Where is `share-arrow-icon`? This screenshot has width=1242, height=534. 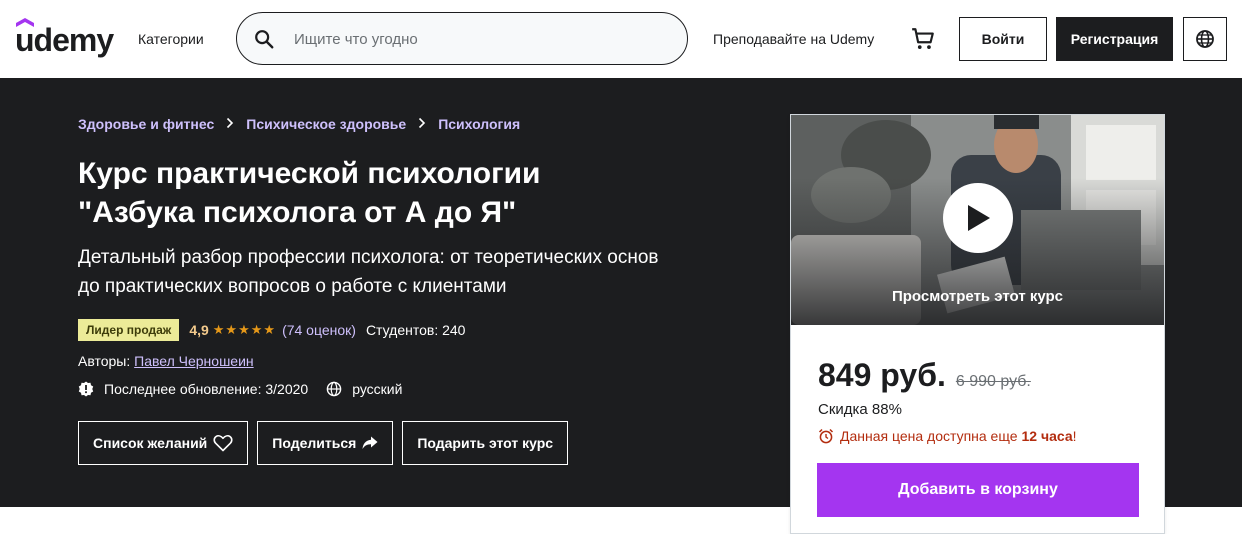 share-arrow-icon is located at coordinates (370, 442).